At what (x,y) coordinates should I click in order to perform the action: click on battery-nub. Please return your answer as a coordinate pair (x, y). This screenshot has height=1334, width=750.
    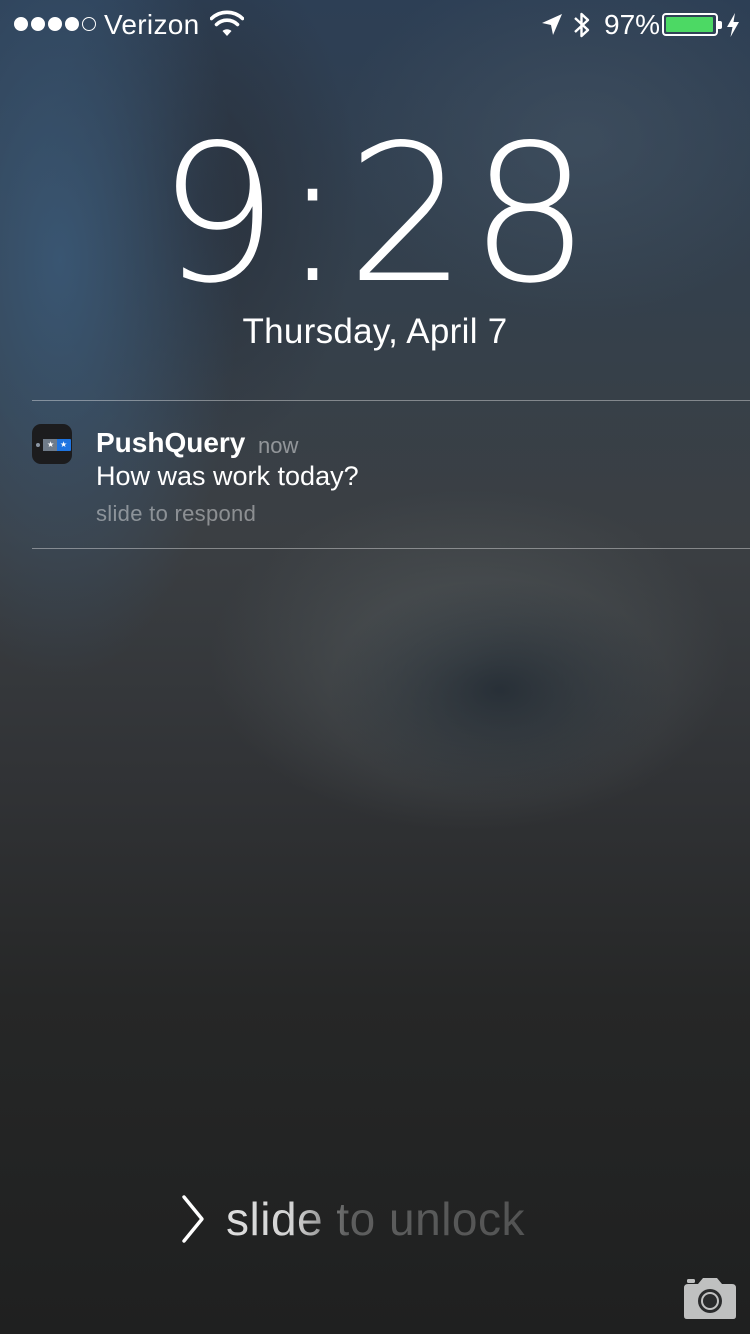
    Looking at the image, I should click on (720, 25).